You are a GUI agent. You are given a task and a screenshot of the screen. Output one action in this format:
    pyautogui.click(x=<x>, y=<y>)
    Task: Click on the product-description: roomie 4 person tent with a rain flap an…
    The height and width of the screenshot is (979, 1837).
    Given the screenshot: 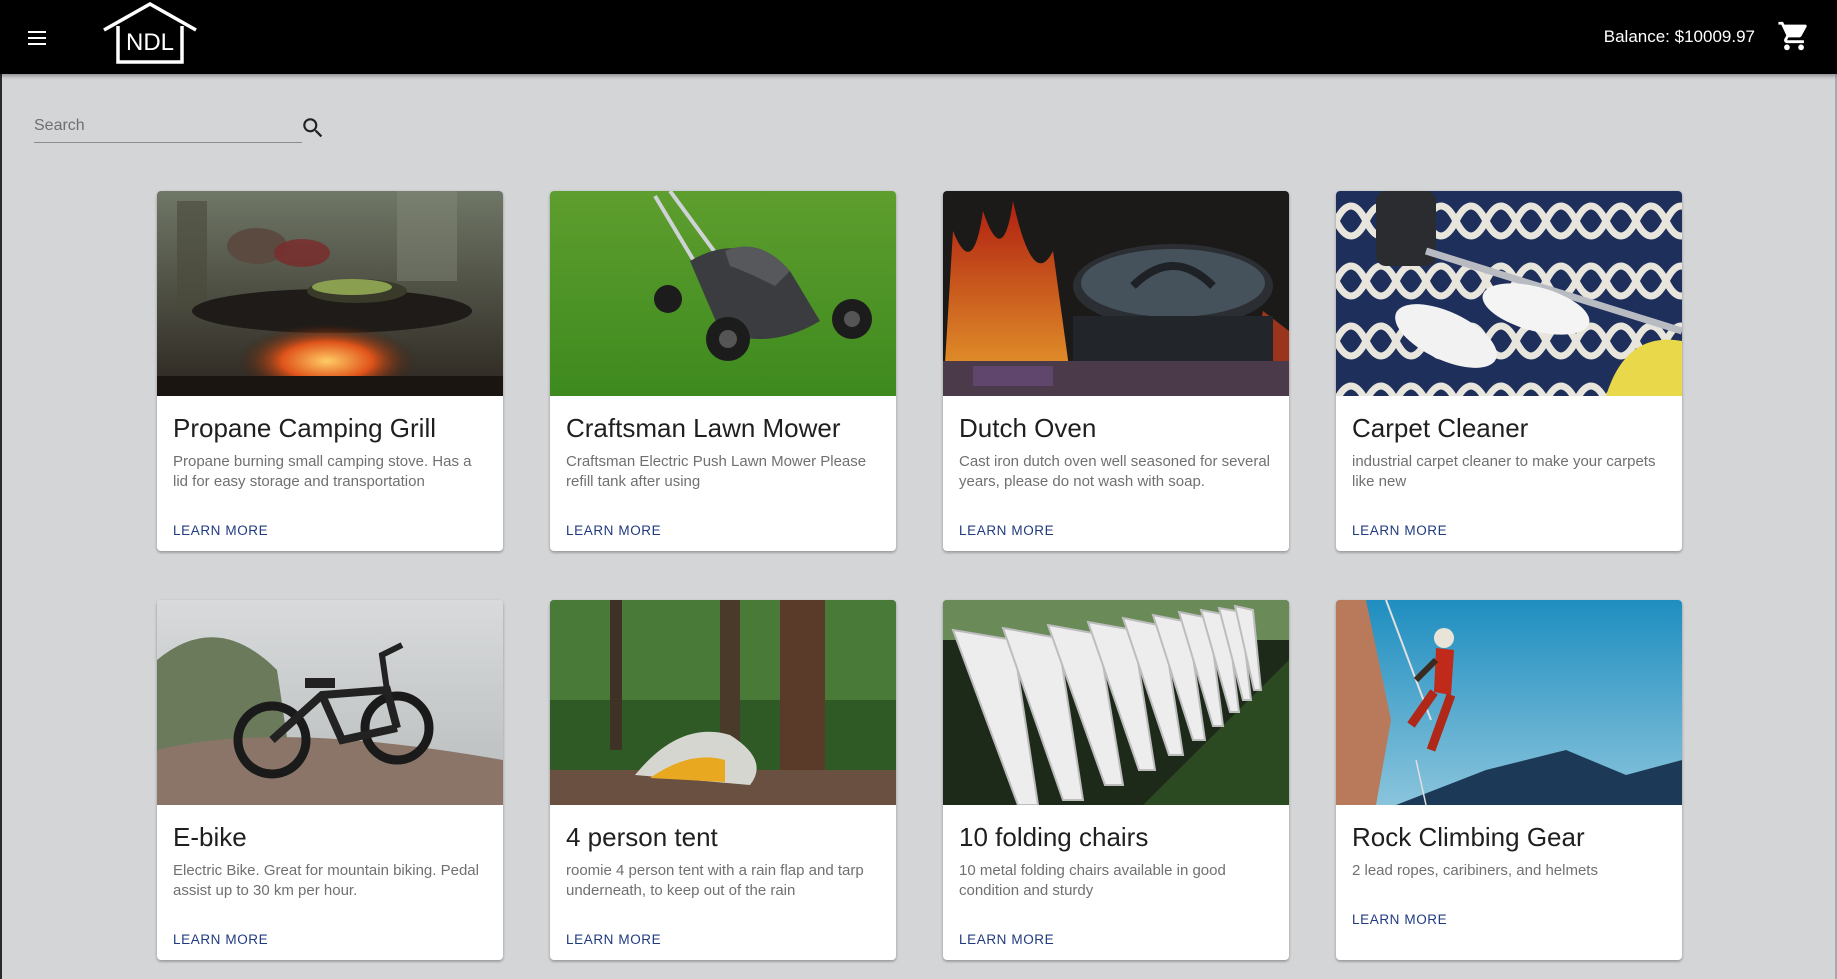 What is the action you would take?
    pyautogui.click(x=715, y=880)
    